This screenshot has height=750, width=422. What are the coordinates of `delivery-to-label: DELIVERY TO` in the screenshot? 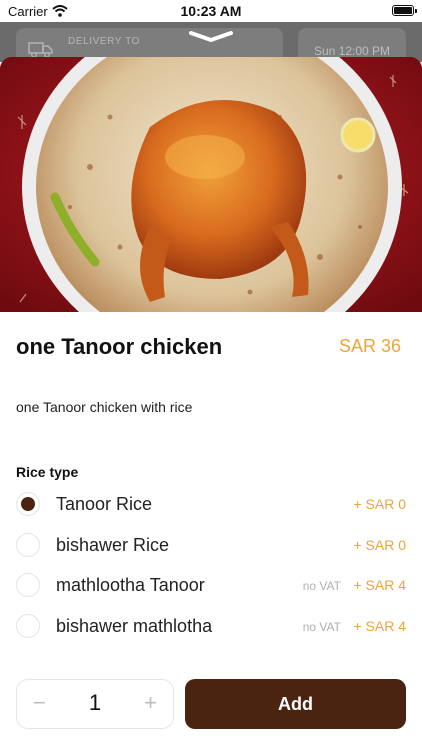 It's located at (104, 41).